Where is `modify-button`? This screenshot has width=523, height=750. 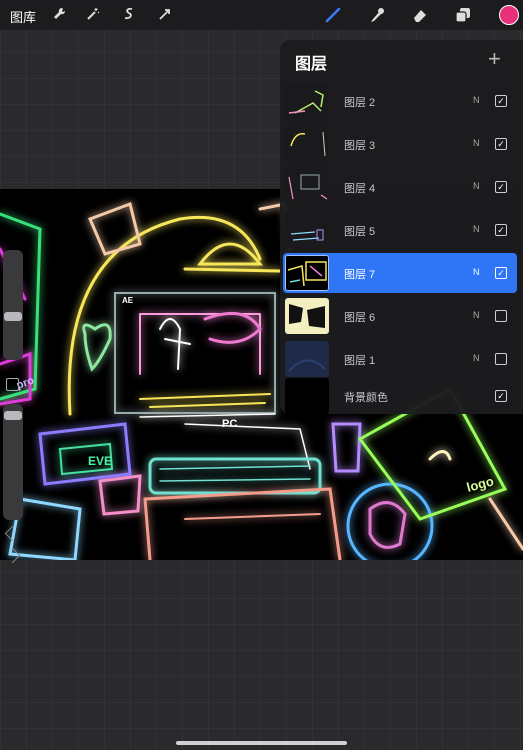
modify-button is located at coordinates (12, 384).